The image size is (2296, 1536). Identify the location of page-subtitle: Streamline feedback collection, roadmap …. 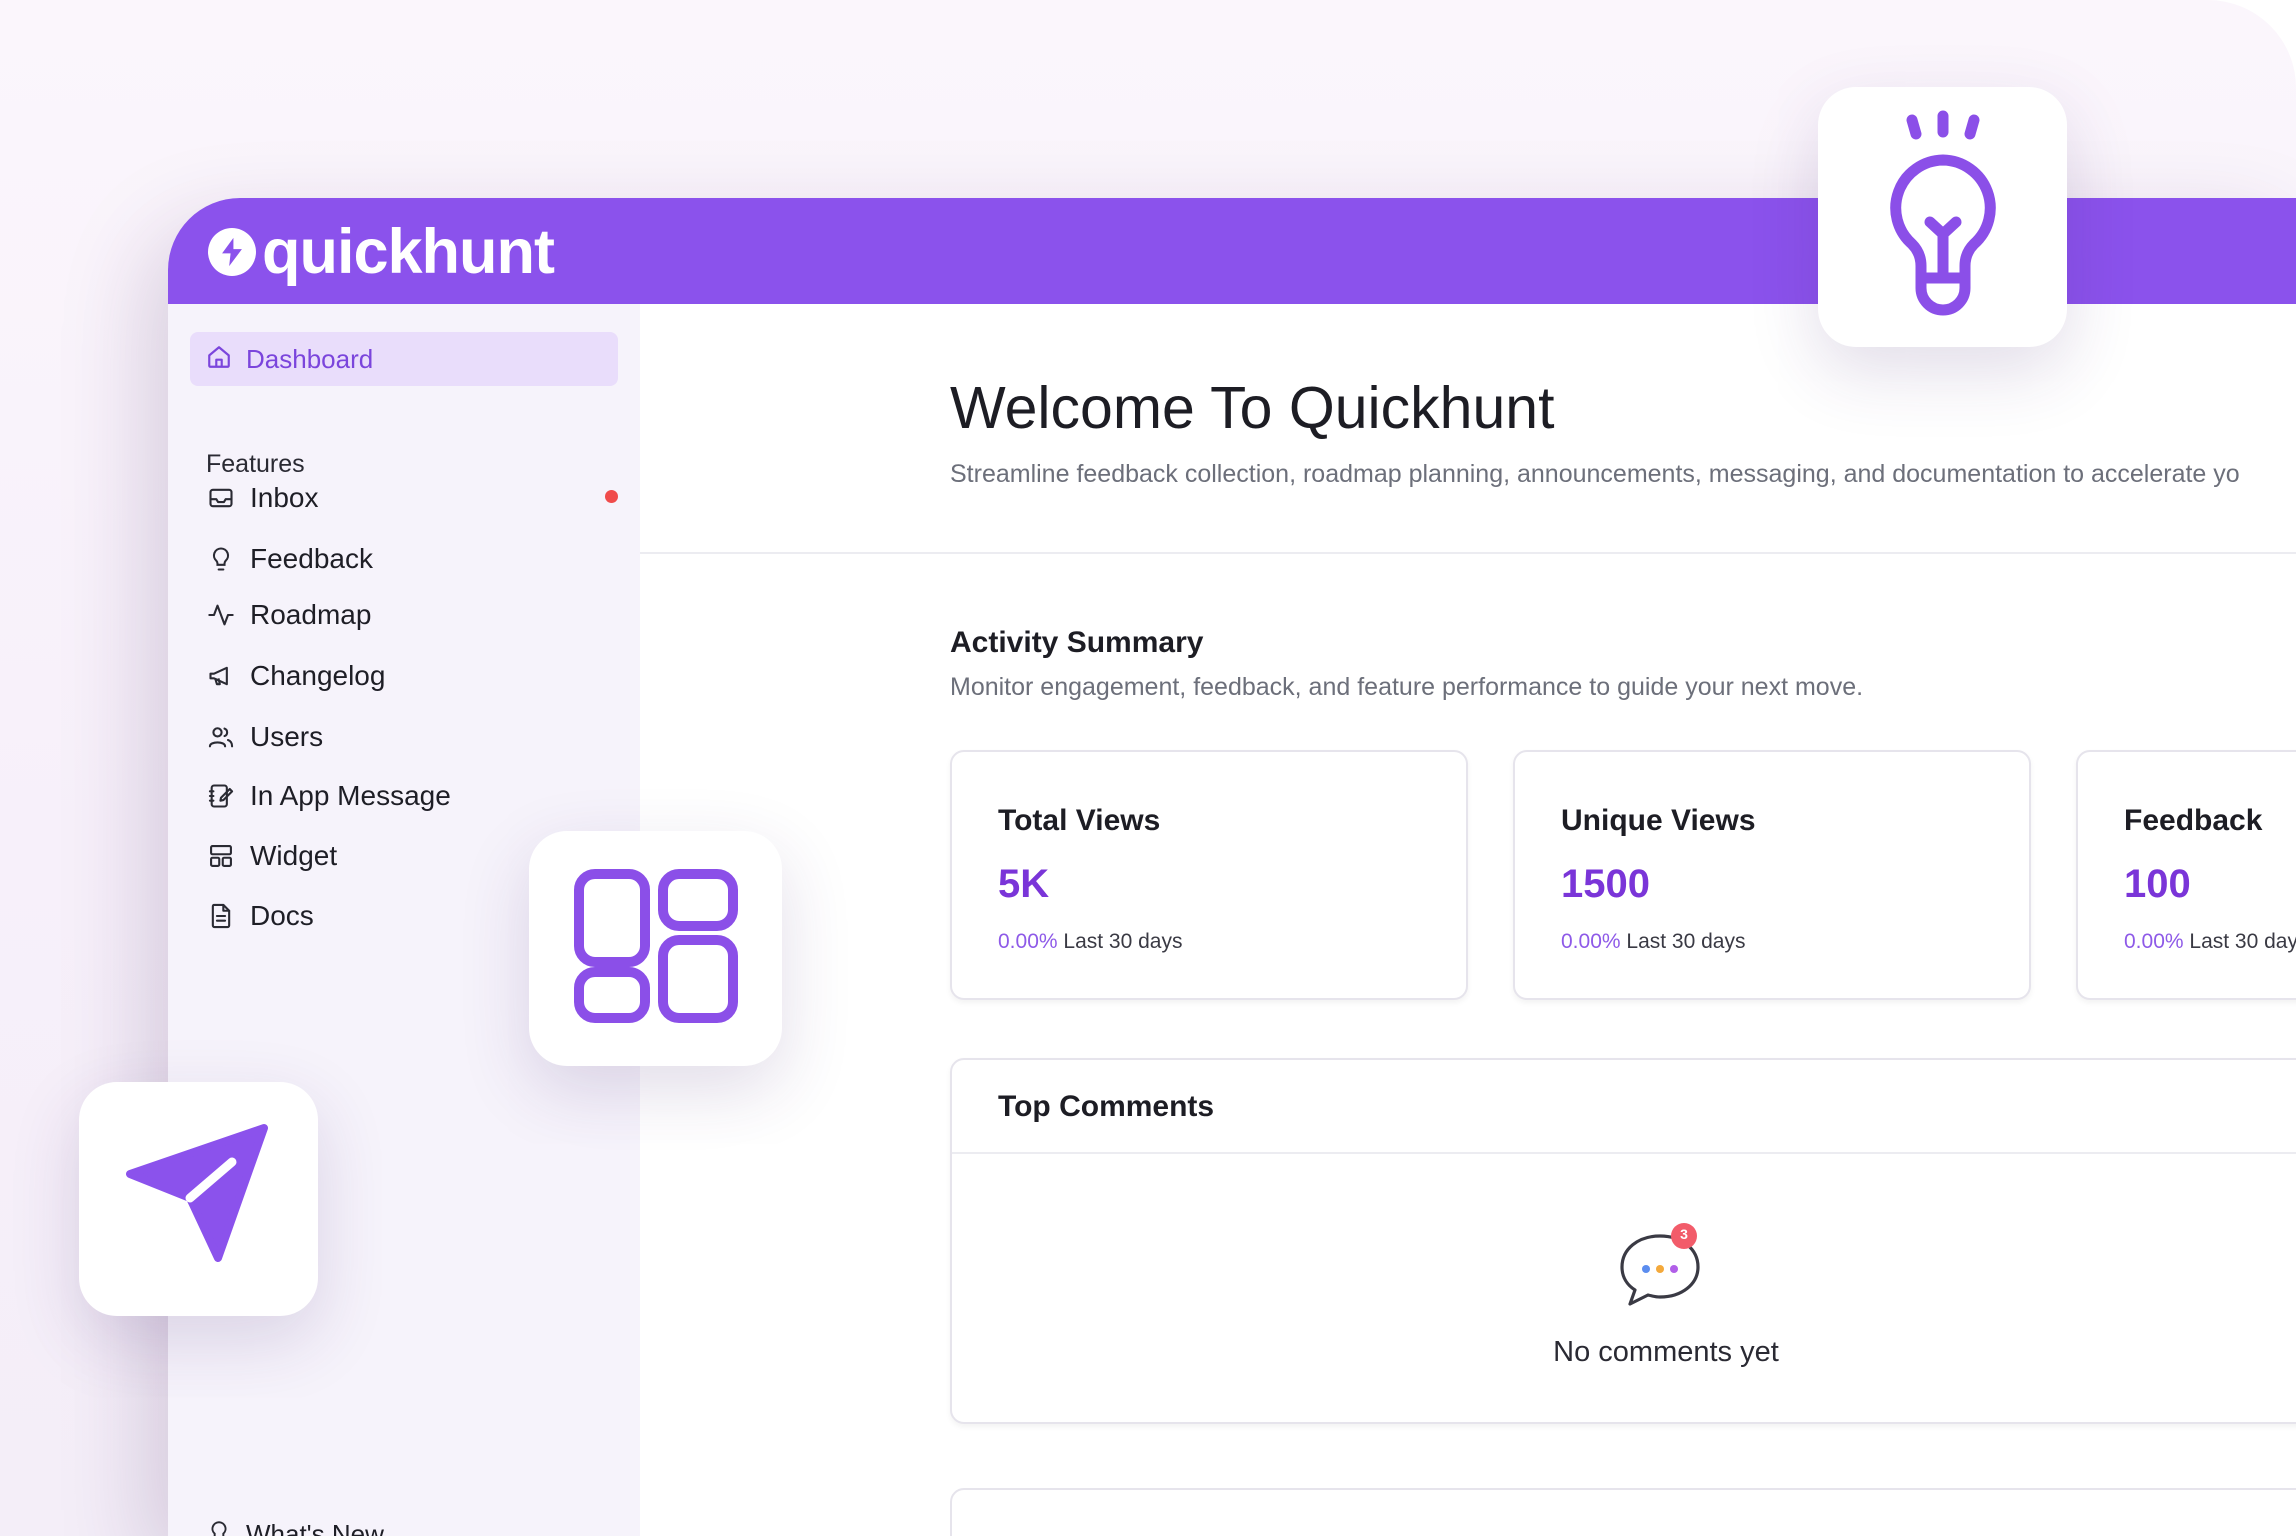
(1595, 474).